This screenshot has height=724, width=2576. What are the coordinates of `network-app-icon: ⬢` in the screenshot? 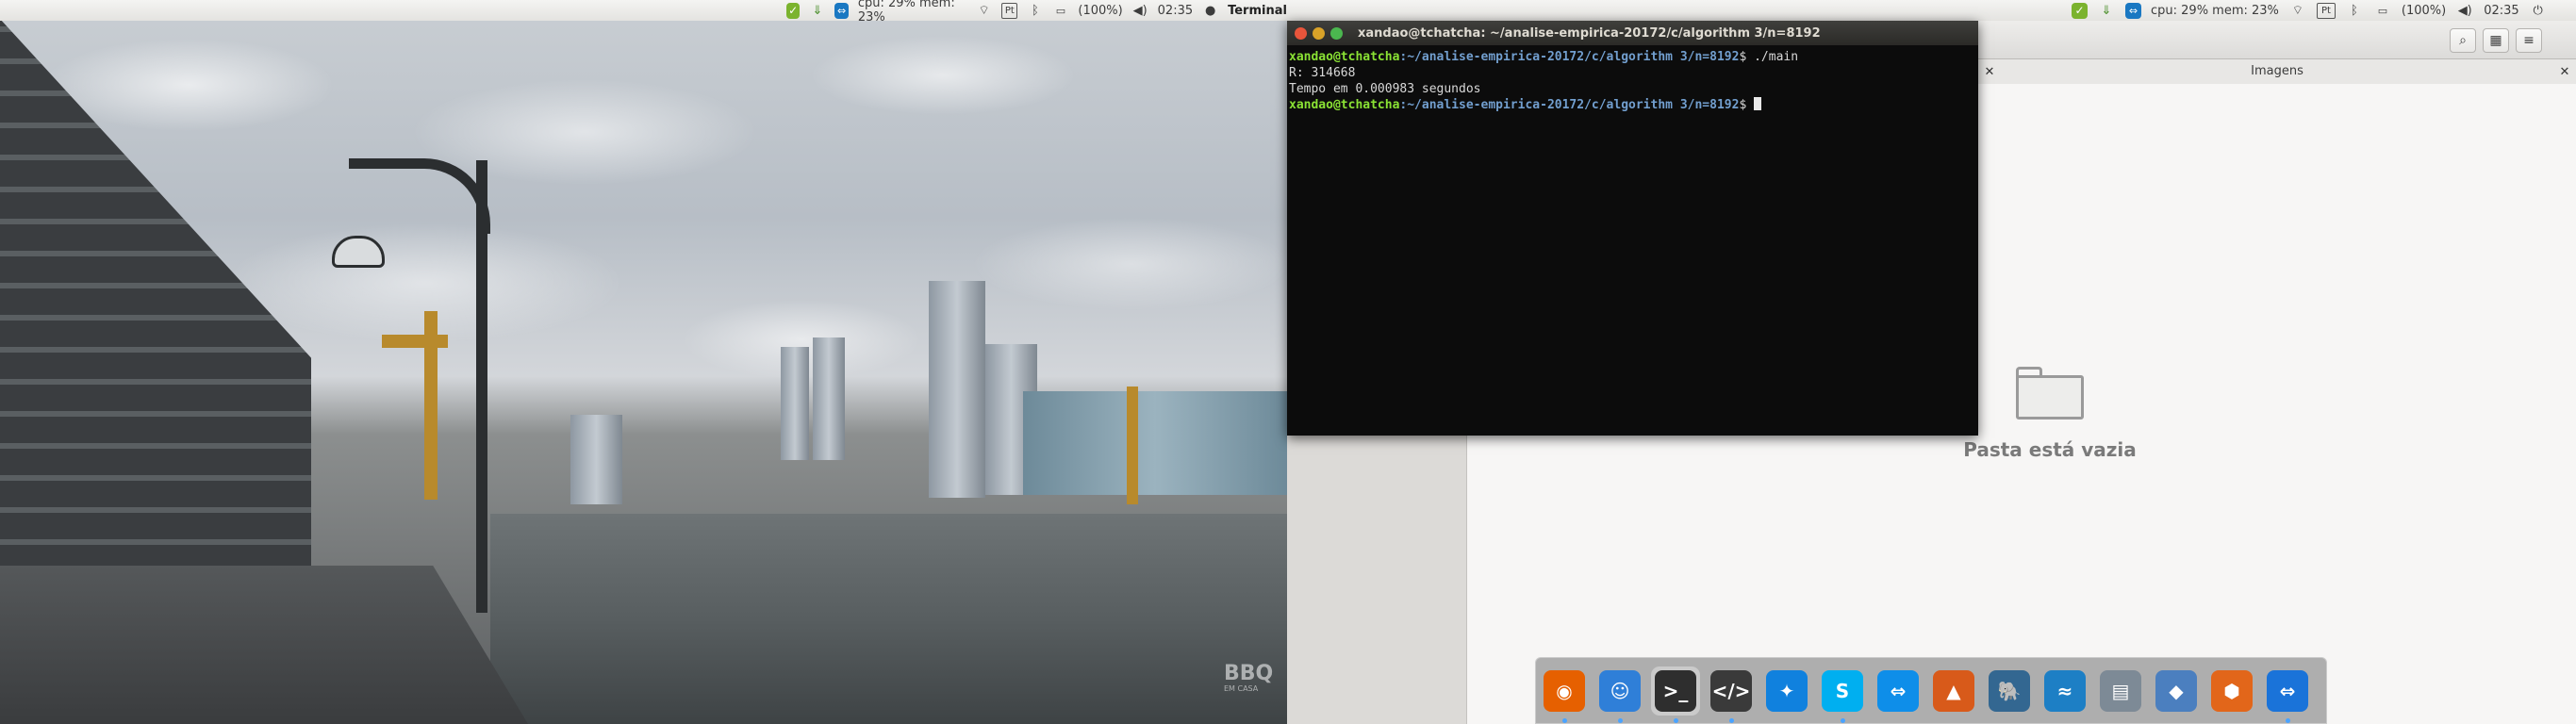 It's located at (2232, 690).